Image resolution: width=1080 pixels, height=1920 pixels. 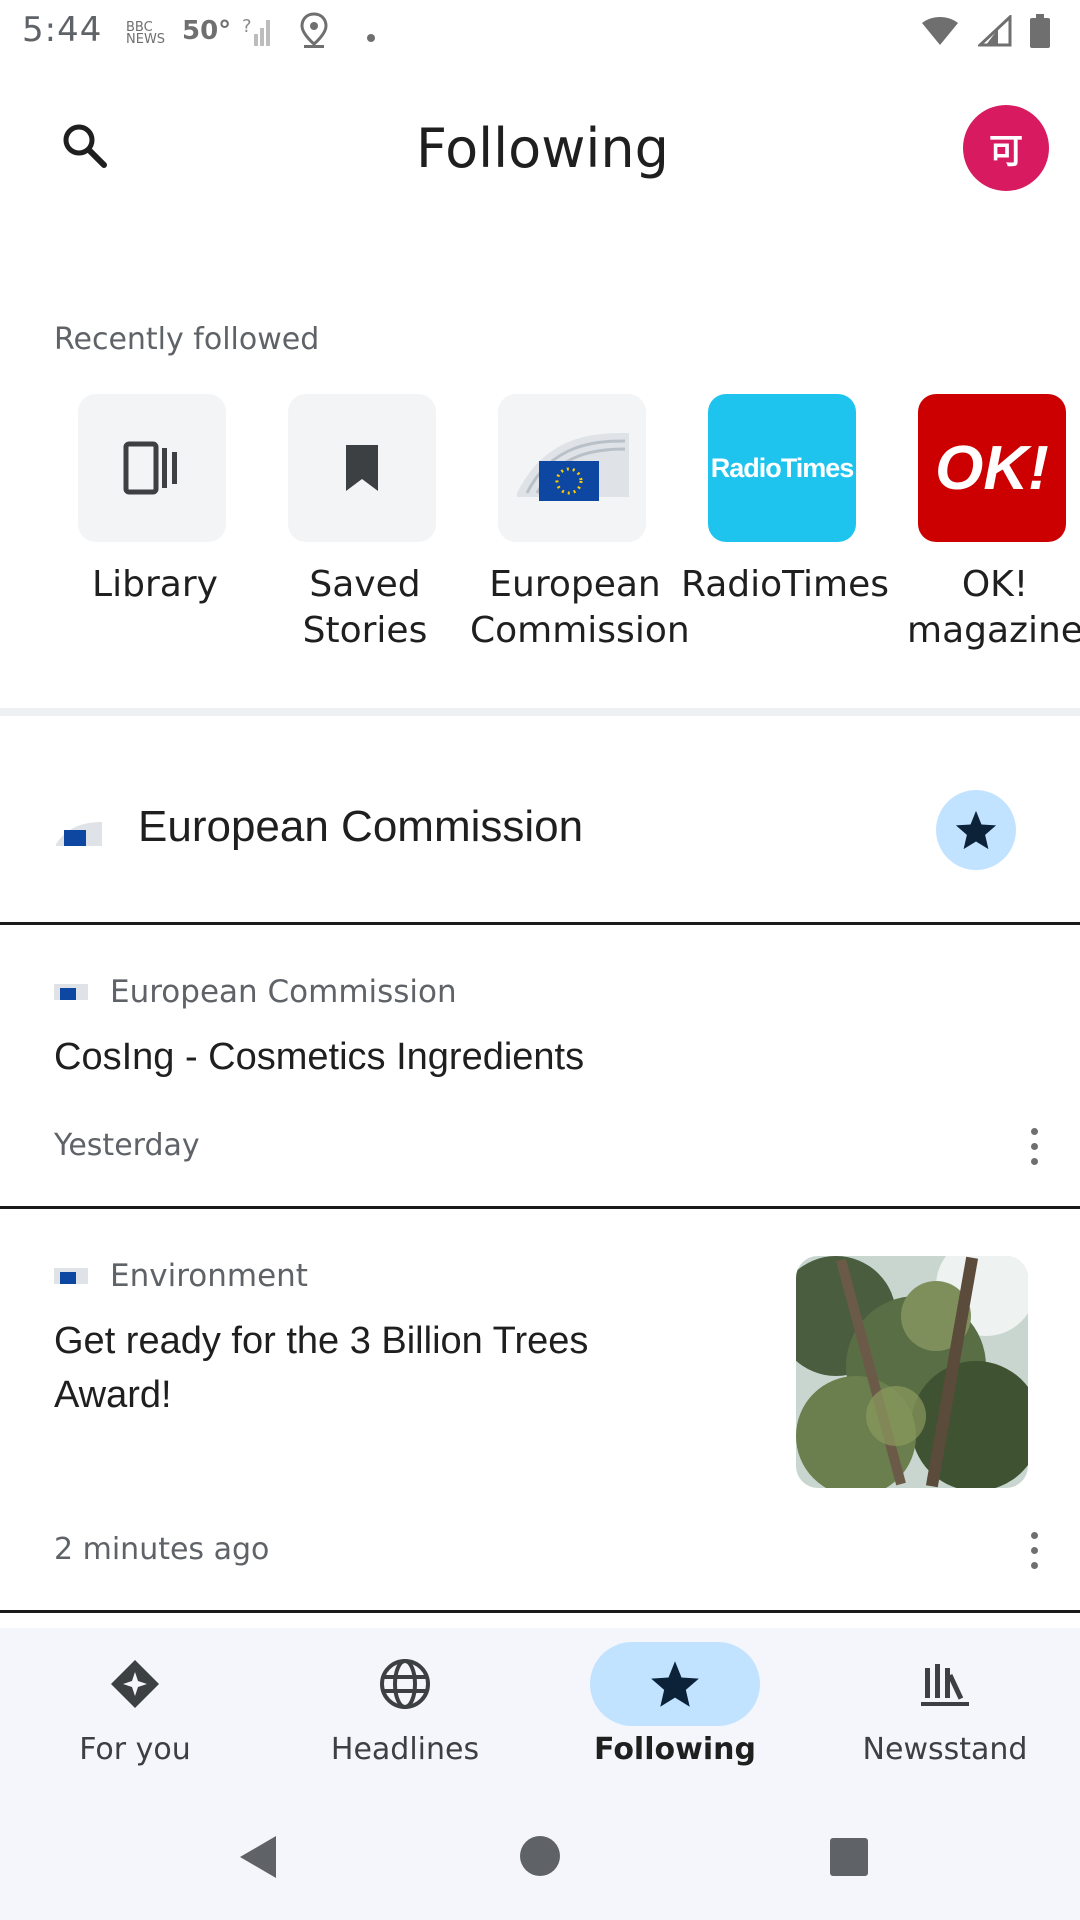 What do you see at coordinates (365, 607) in the screenshot?
I see `recent-item-label: Saved Stories` at bounding box center [365, 607].